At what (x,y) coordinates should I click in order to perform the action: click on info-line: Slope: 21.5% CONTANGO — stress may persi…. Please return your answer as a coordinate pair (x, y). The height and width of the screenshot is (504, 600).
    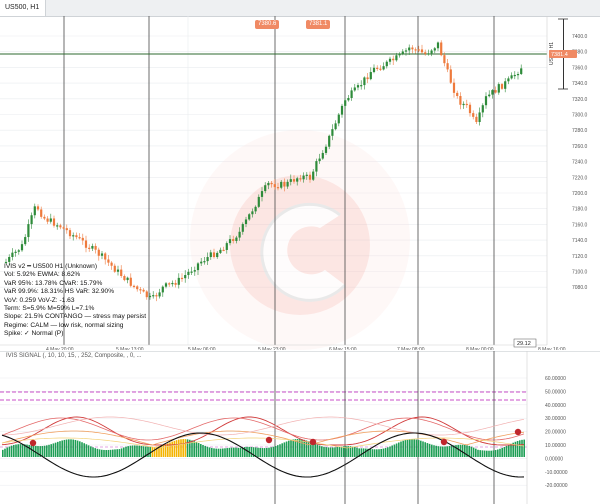
    Looking at the image, I should click on (75, 317).